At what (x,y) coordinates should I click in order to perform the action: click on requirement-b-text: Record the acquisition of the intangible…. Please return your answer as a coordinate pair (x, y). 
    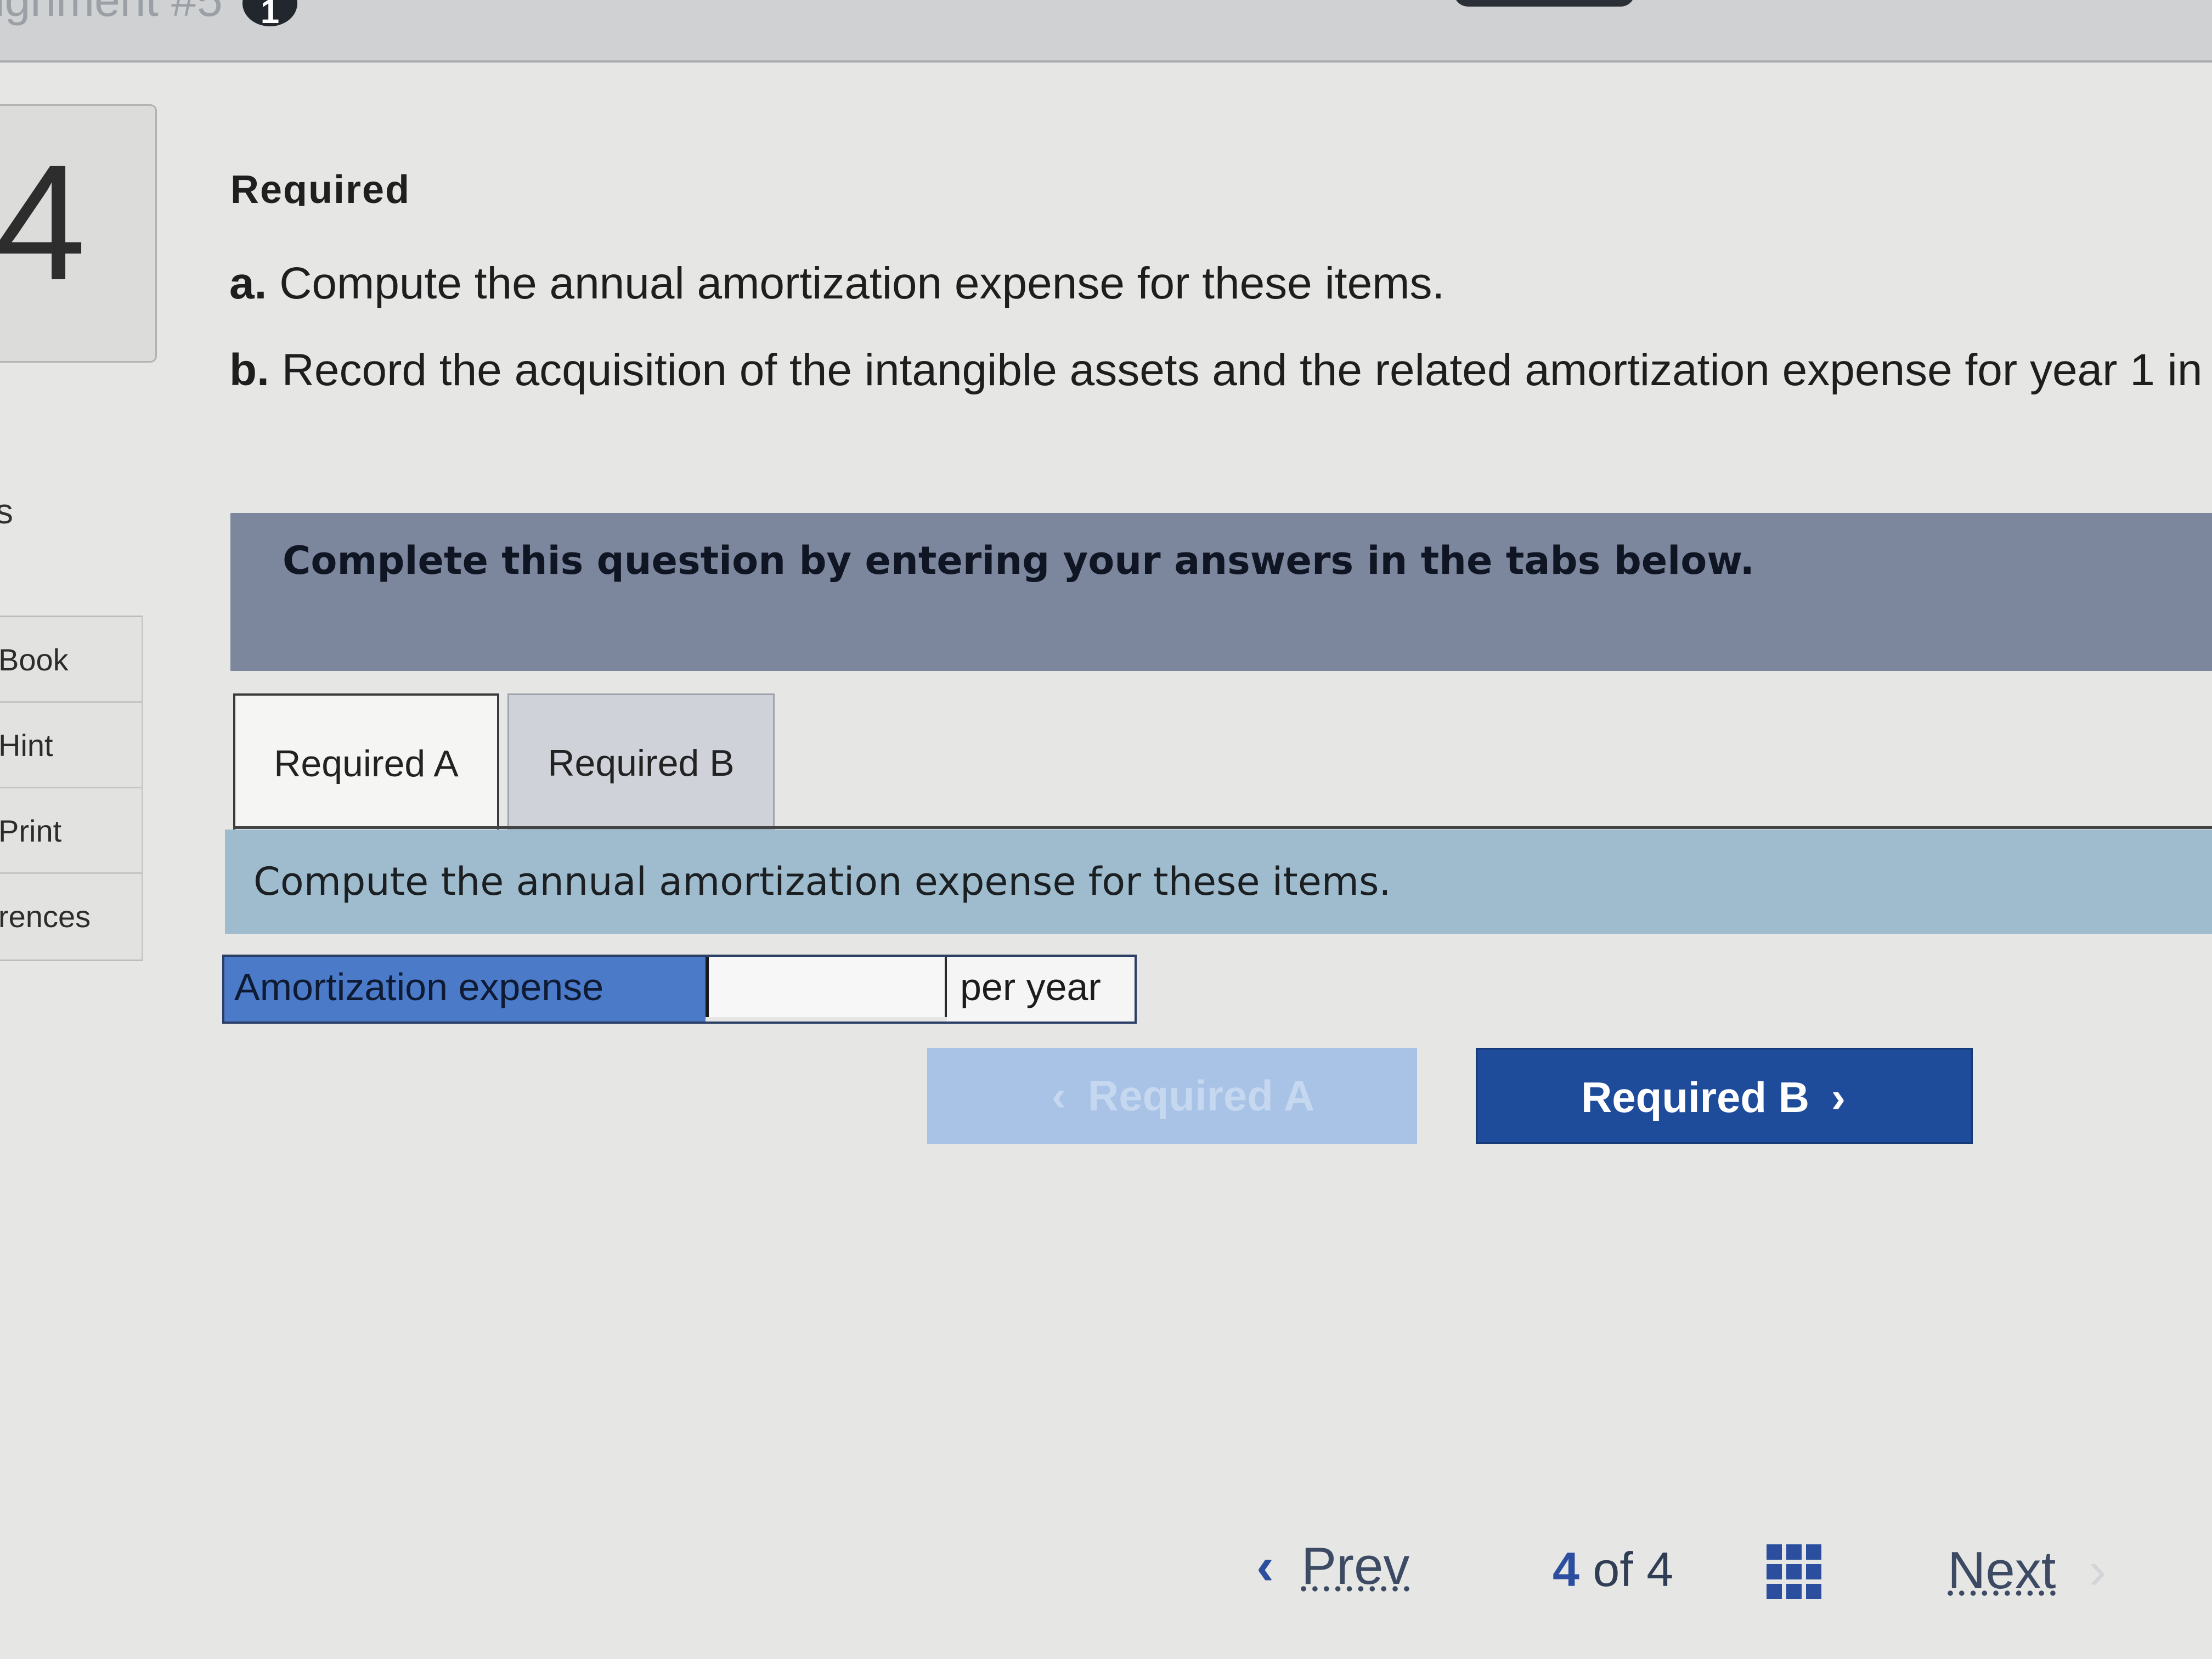
    Looking at the image, I should click on (1242, 370).